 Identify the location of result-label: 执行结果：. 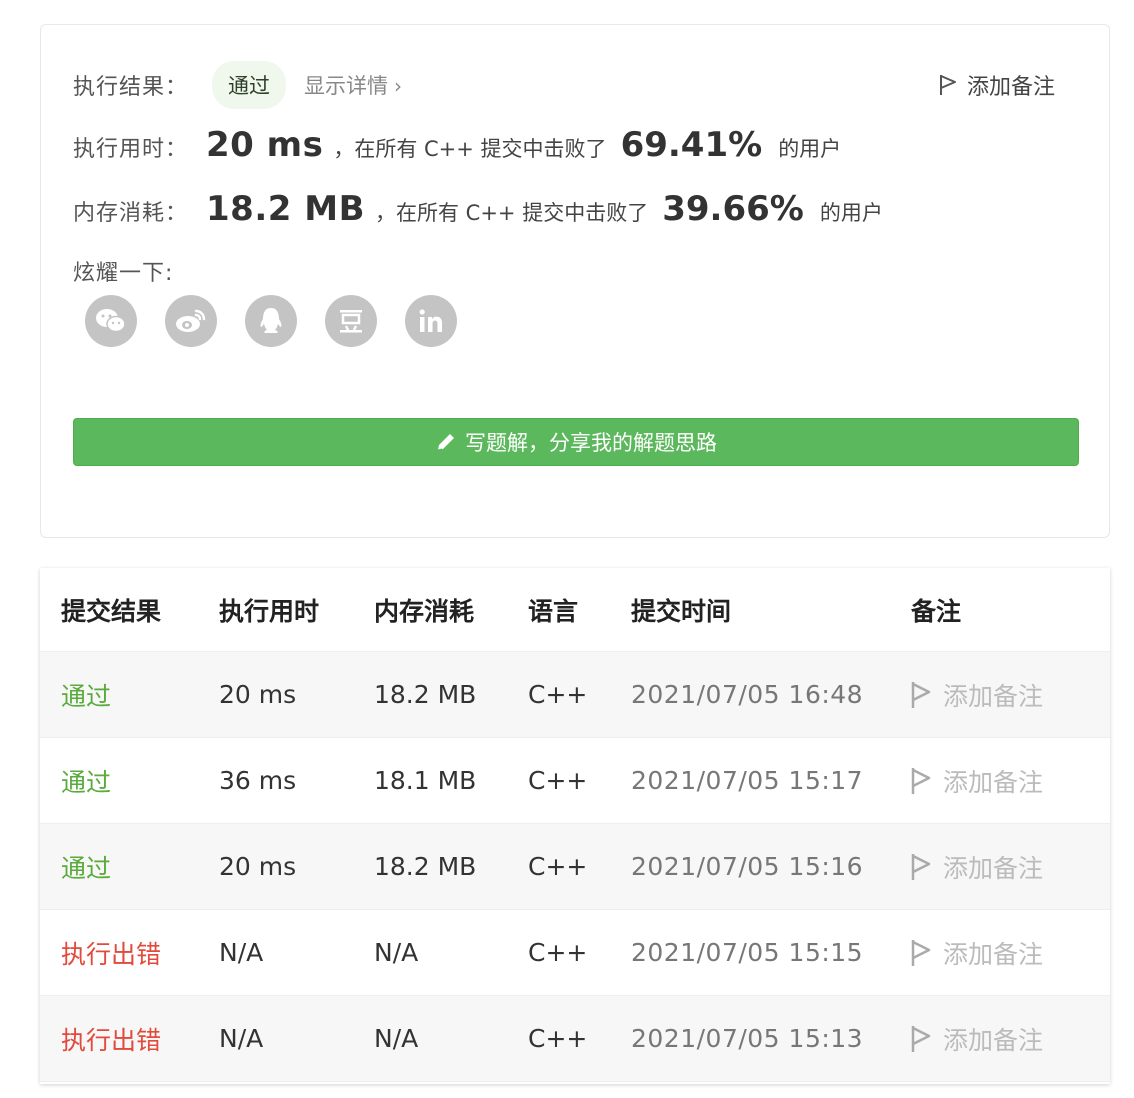
(131, 87).